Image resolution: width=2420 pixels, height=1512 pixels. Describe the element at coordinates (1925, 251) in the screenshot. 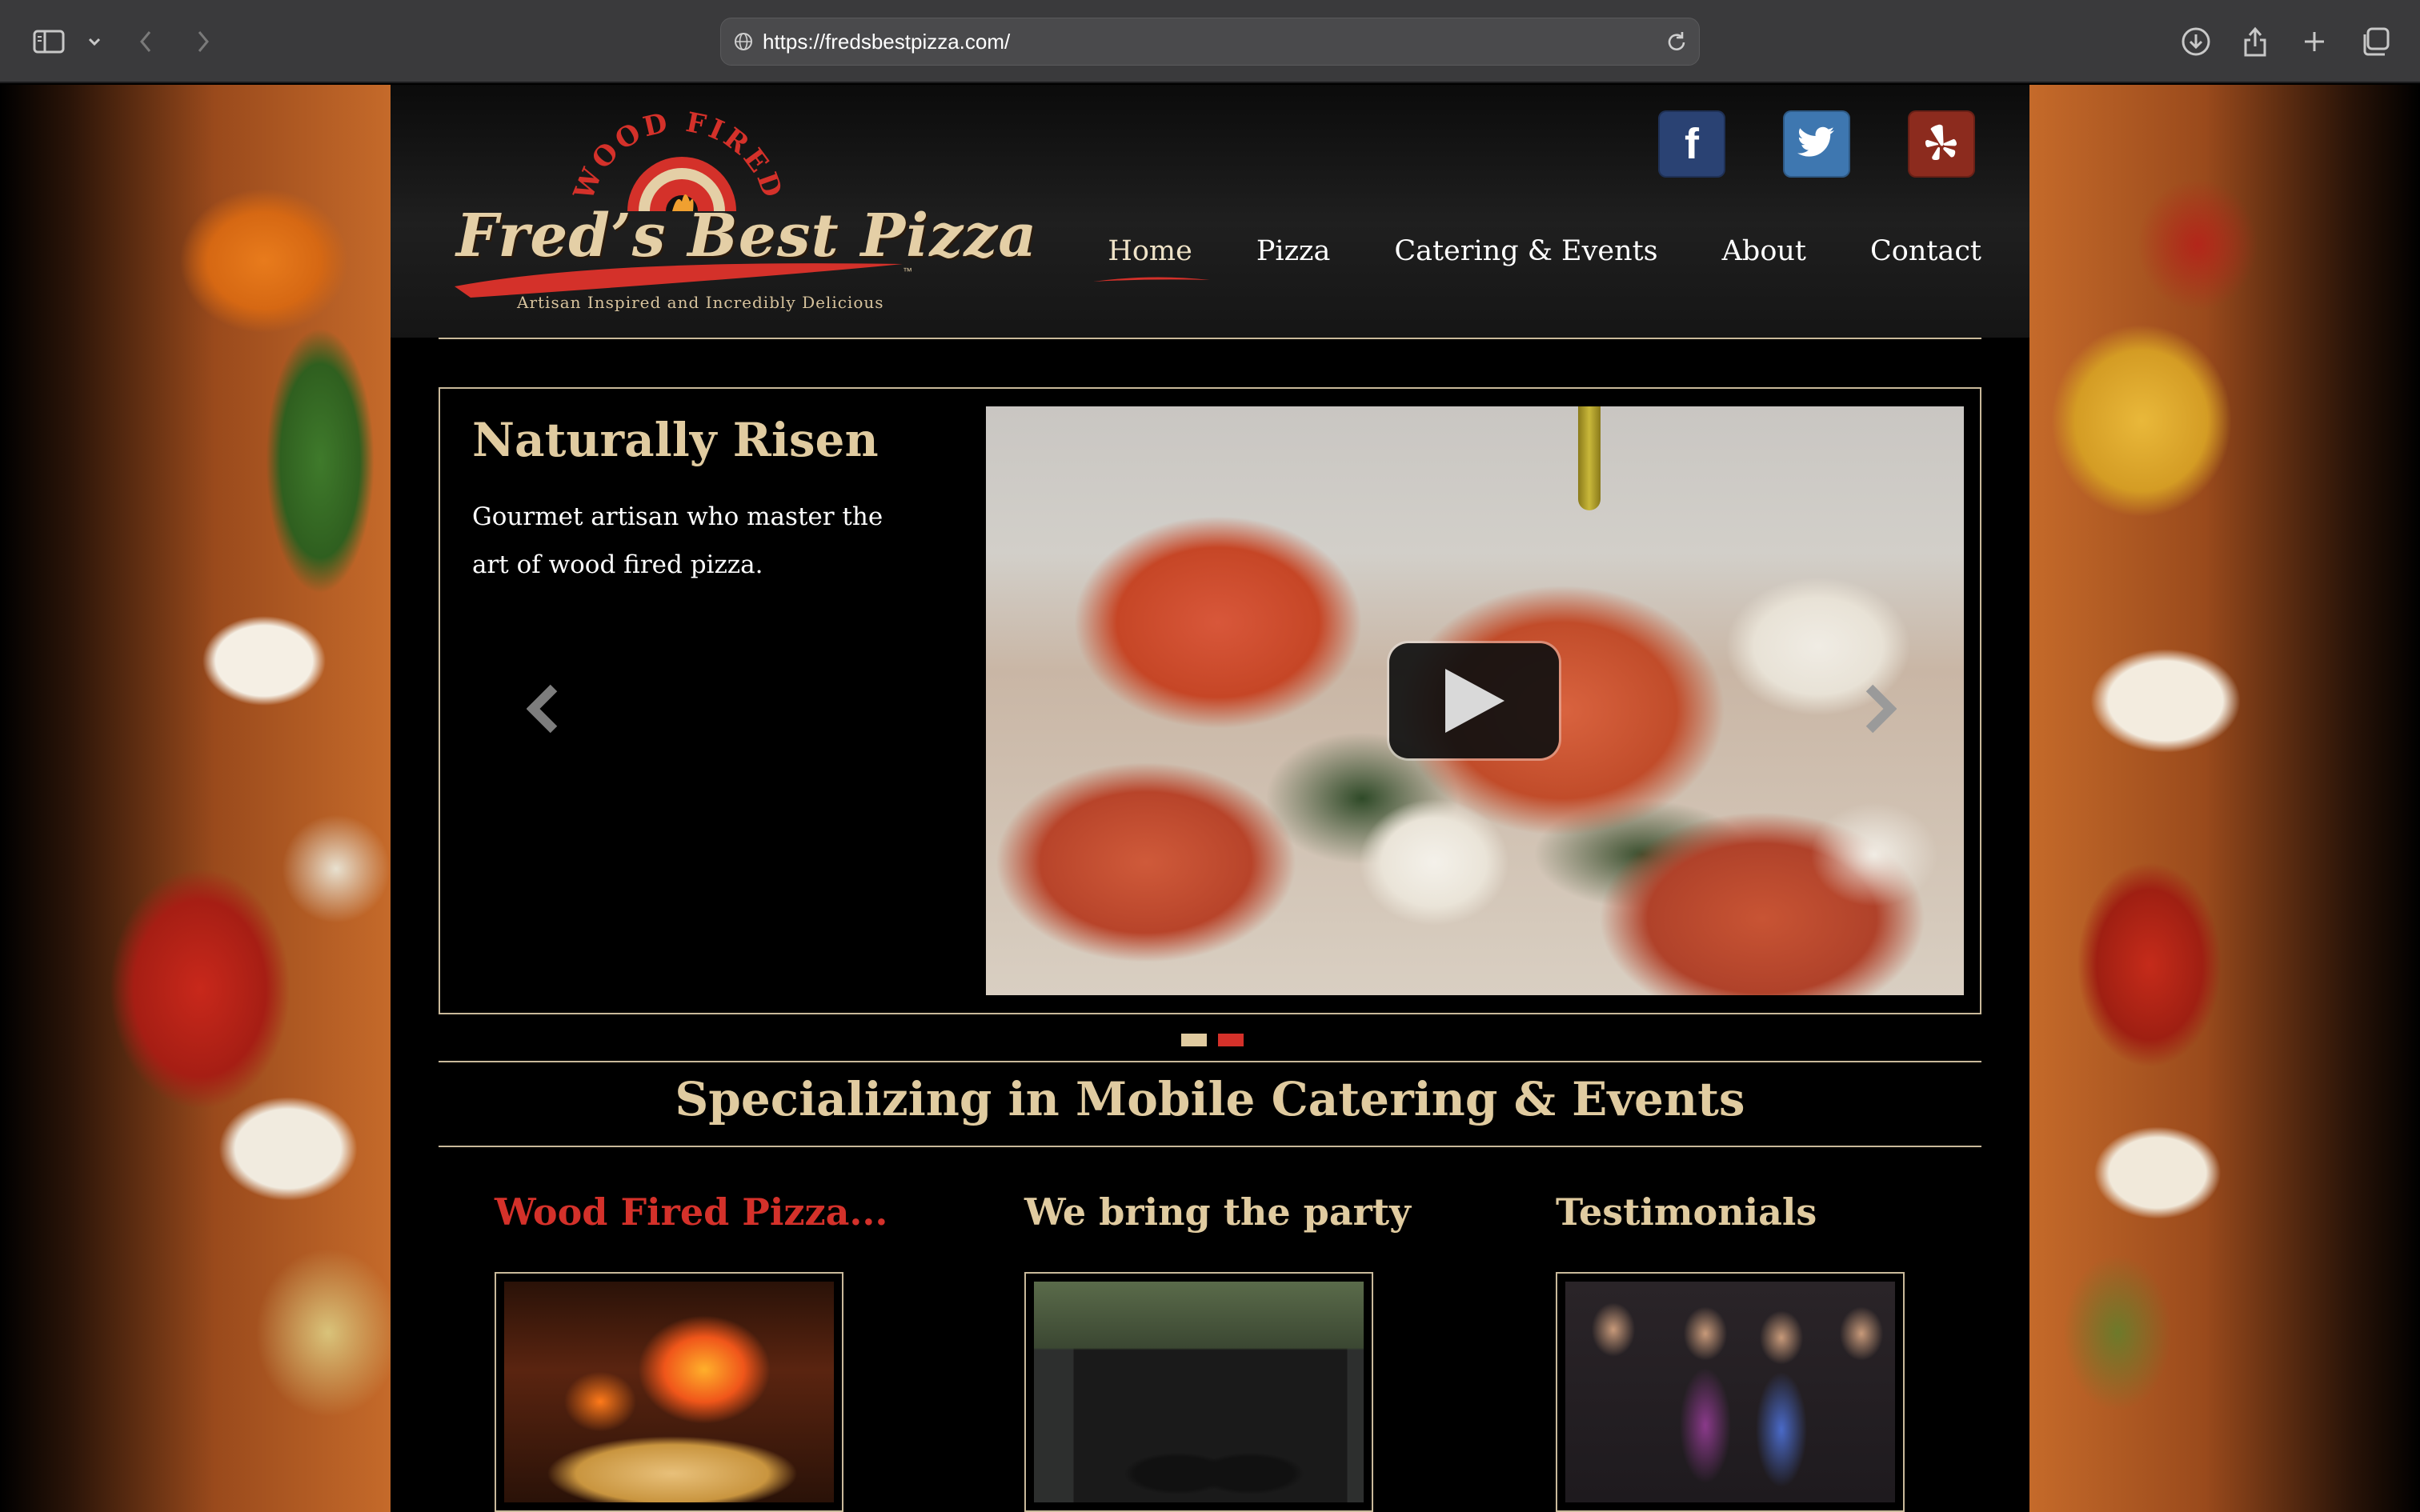

I see `nav-contact: Contact` at that location.